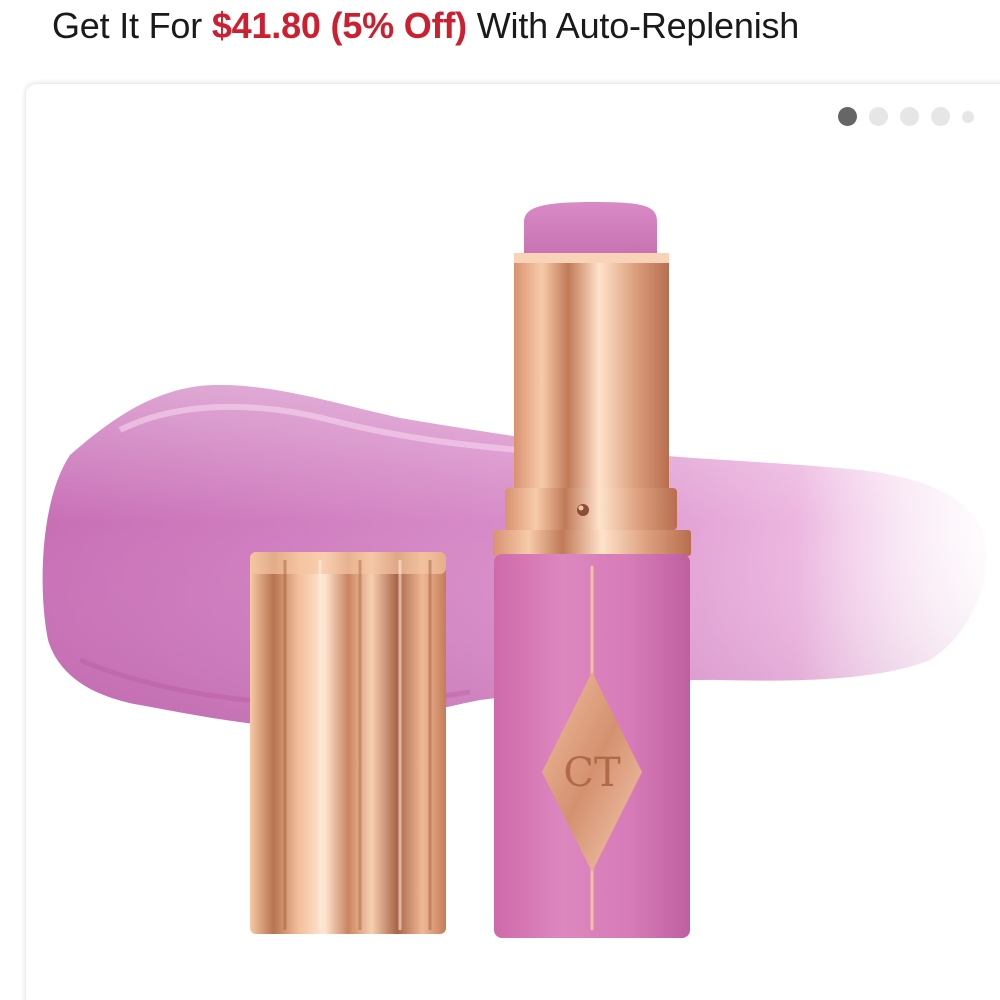 The height and width of the screenshot is (1000, 1000). I want to click on stick-sleeve, so click(592, 404).